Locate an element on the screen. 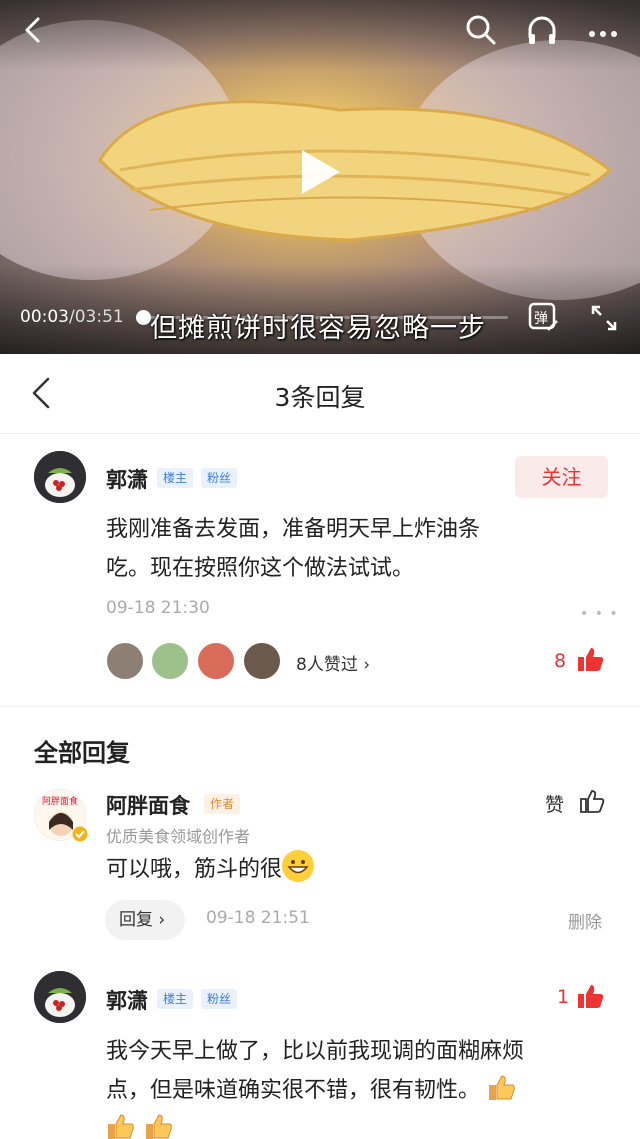 Image resolution: width=640 pixels, height=1139 pixels. more-dots-icon: • • • is located at coordinates (599, 614).